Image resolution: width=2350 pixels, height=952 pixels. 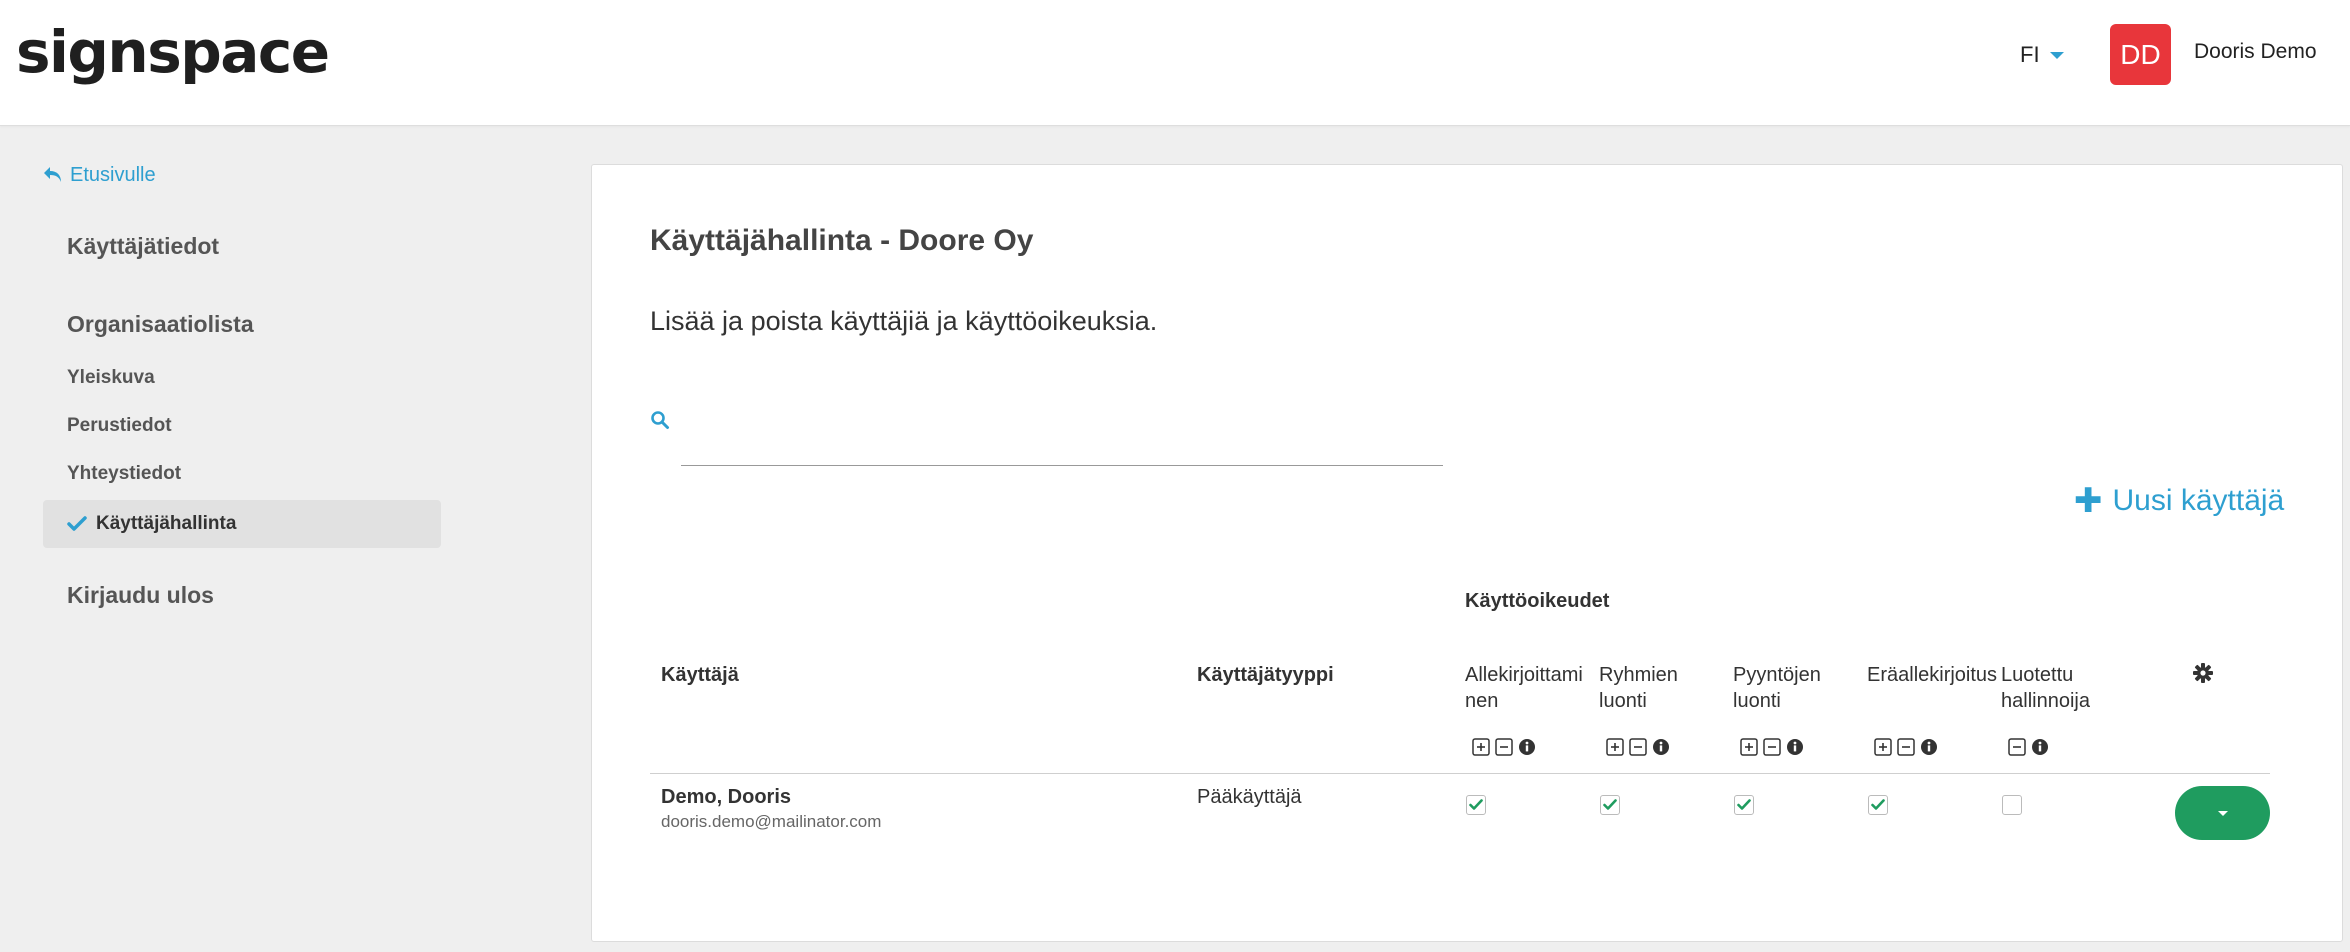 What do you see at coordinates (1638, 675) in the screenshot?
I see `column-header-line: Ryhmien` at bounding box center [1638, 675].